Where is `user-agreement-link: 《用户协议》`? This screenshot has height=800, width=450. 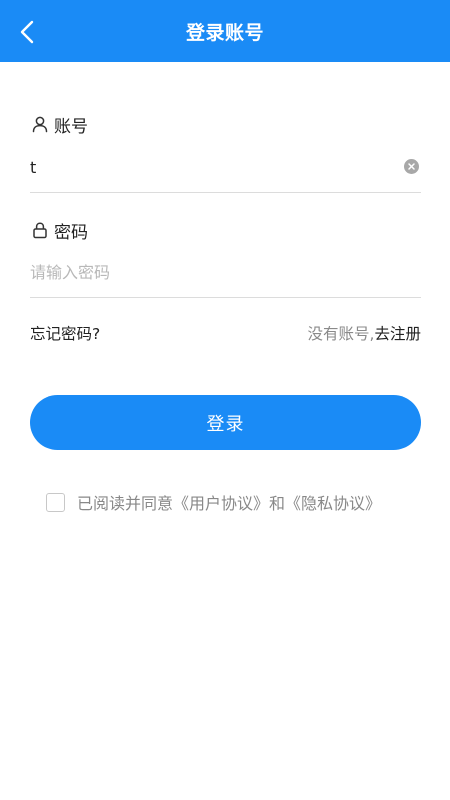 user-agreement-link: 《用户协议》 is located at coordinates (221, 502).